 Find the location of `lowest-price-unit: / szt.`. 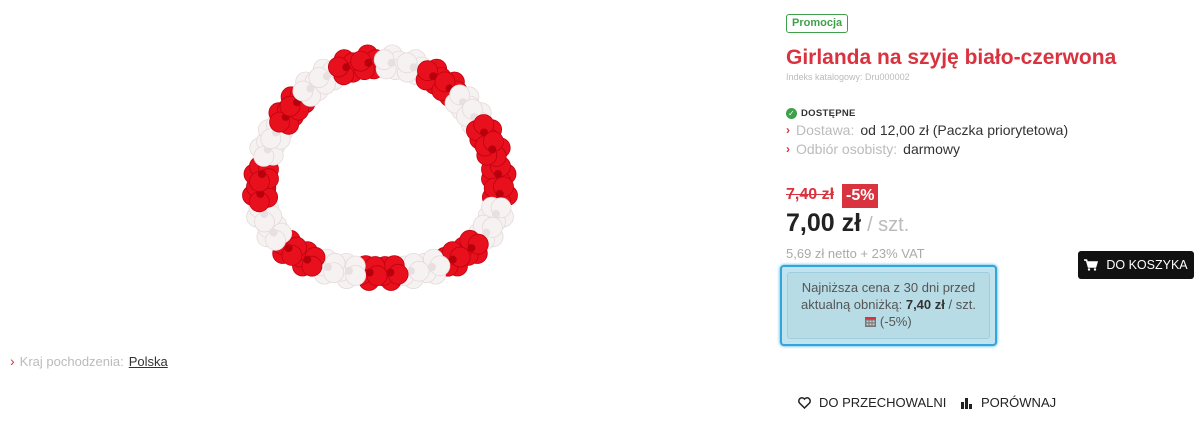

lowest-price-unit: / szt. is located at coordinates (962, 304).